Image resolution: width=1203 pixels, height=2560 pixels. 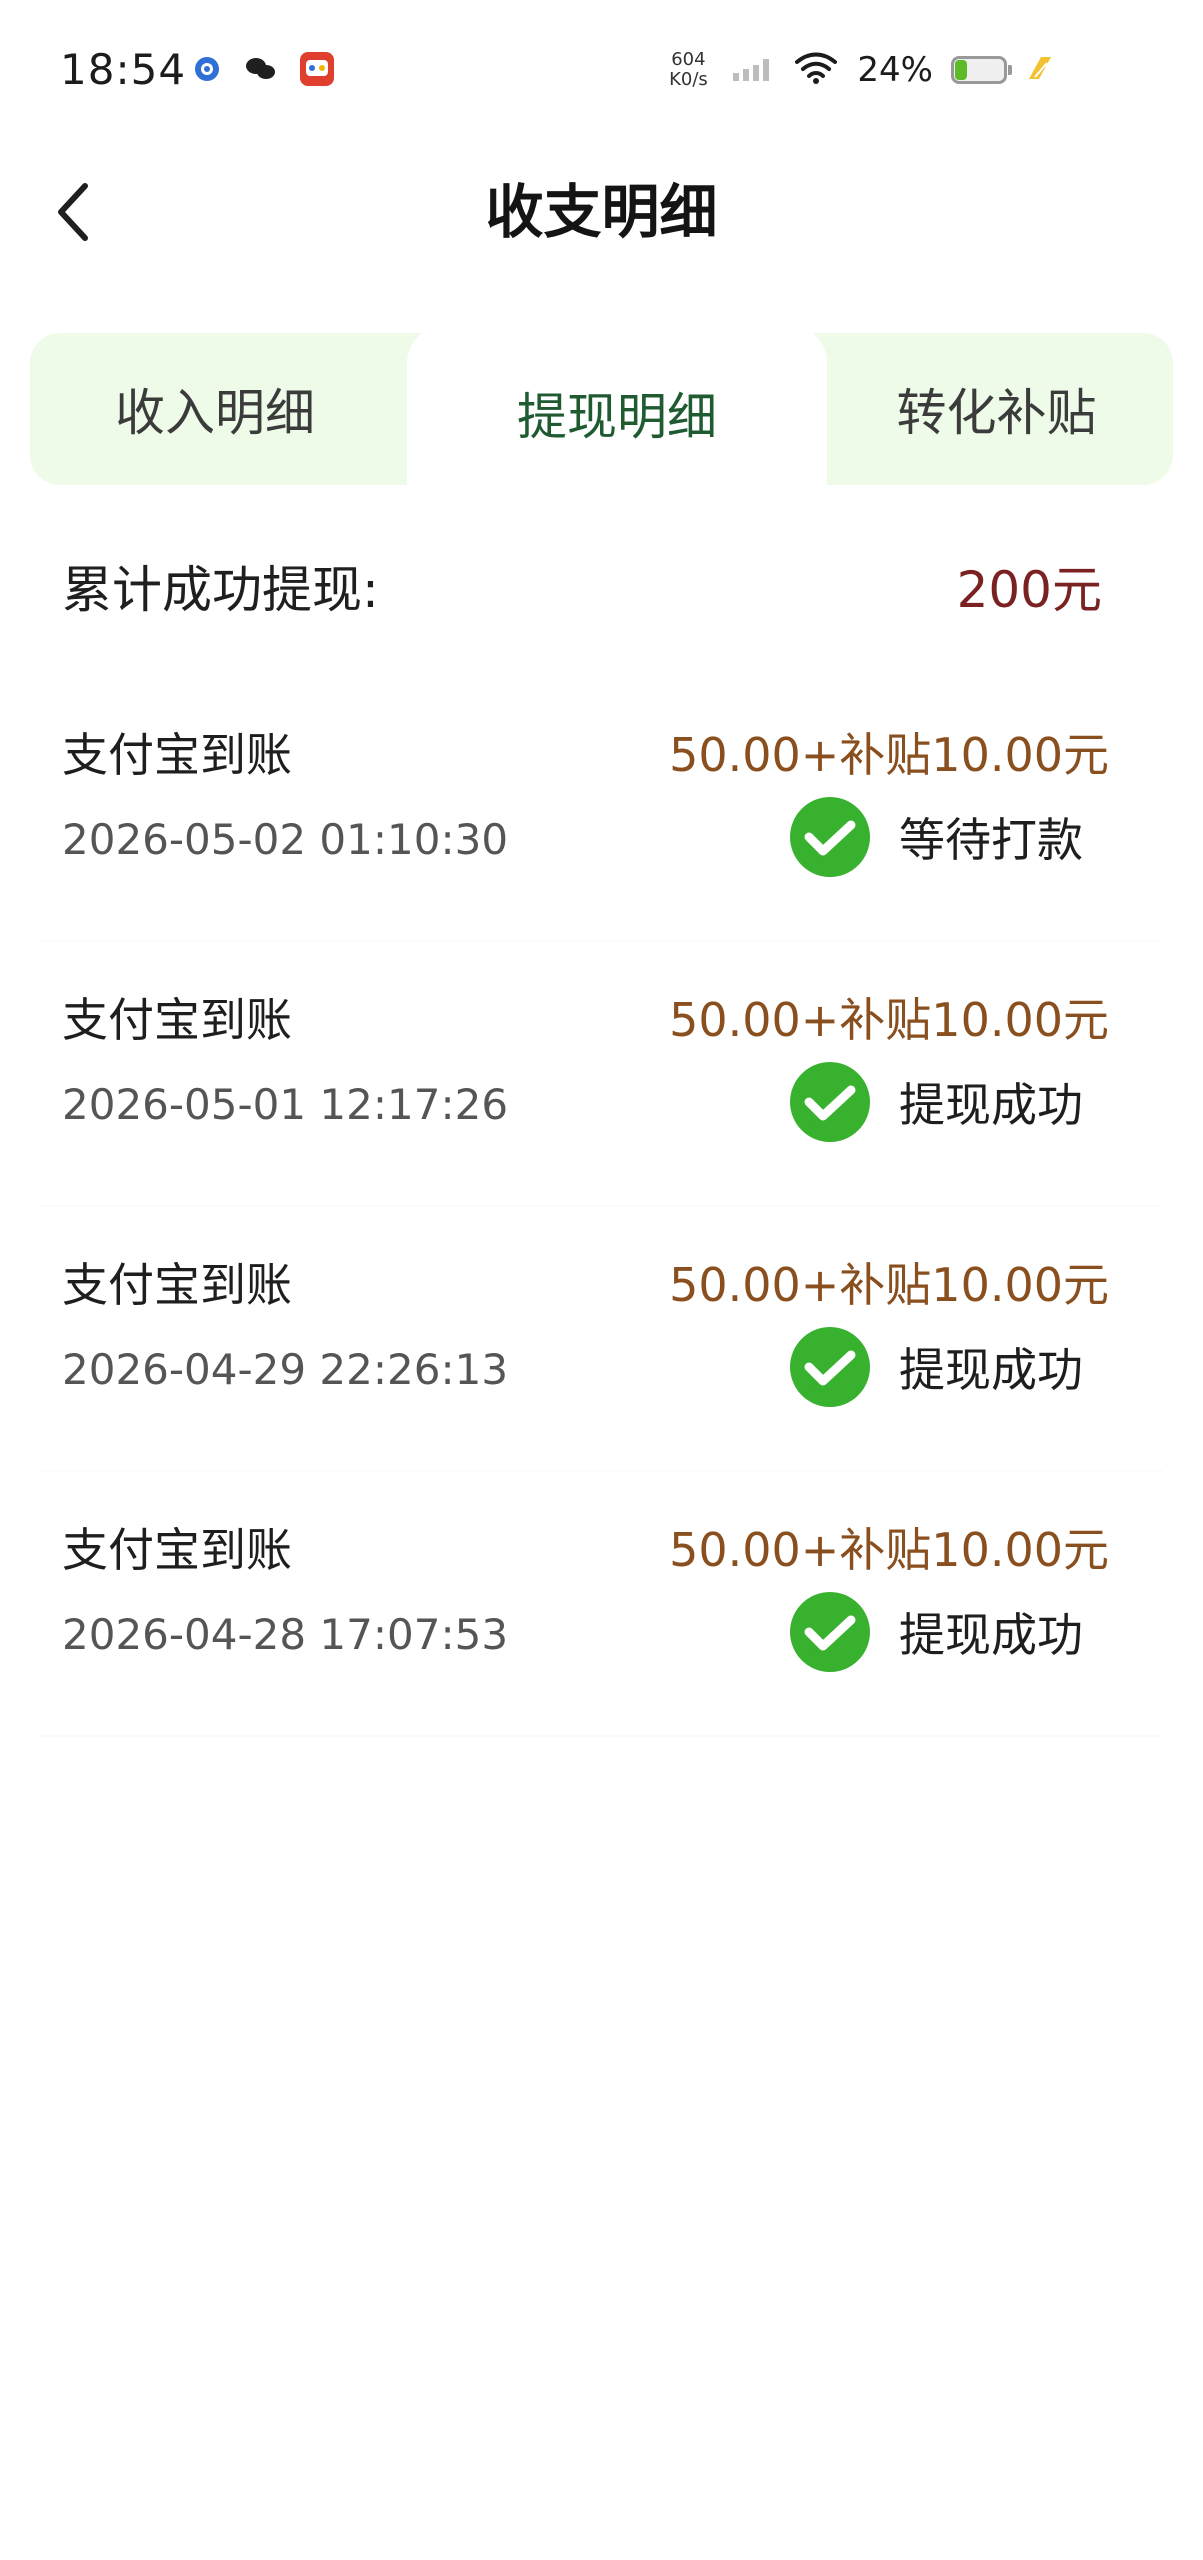 What do you see at coordinates (991, 840) in the screenshot?
I see `record-status-text: 等待打款` at bounding box center [991, 840].